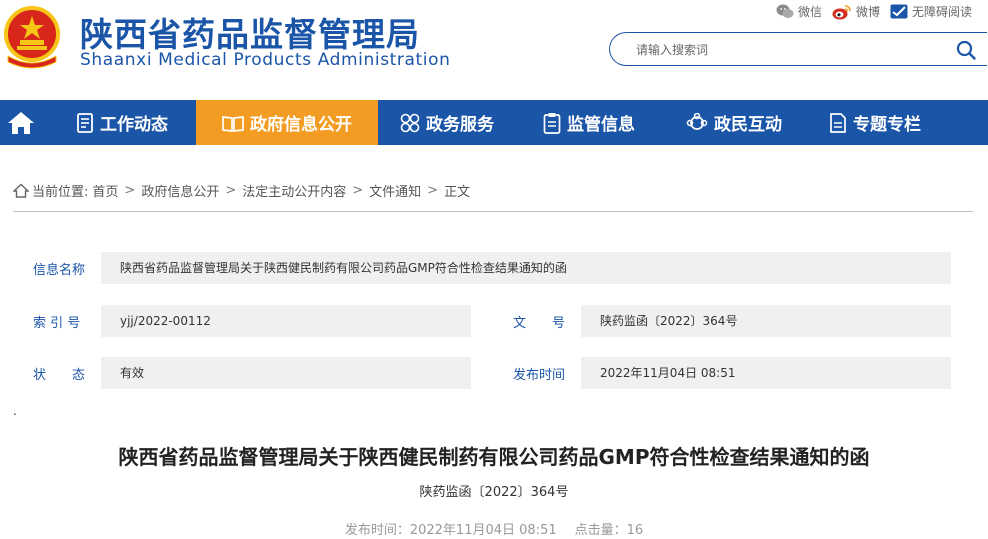 The height and width of the screenshot is (539, 988). Describe the element at coordinates (483, 530) in the screenshot. I see `publish-time: 2022年11月04日 08:51` at that location.